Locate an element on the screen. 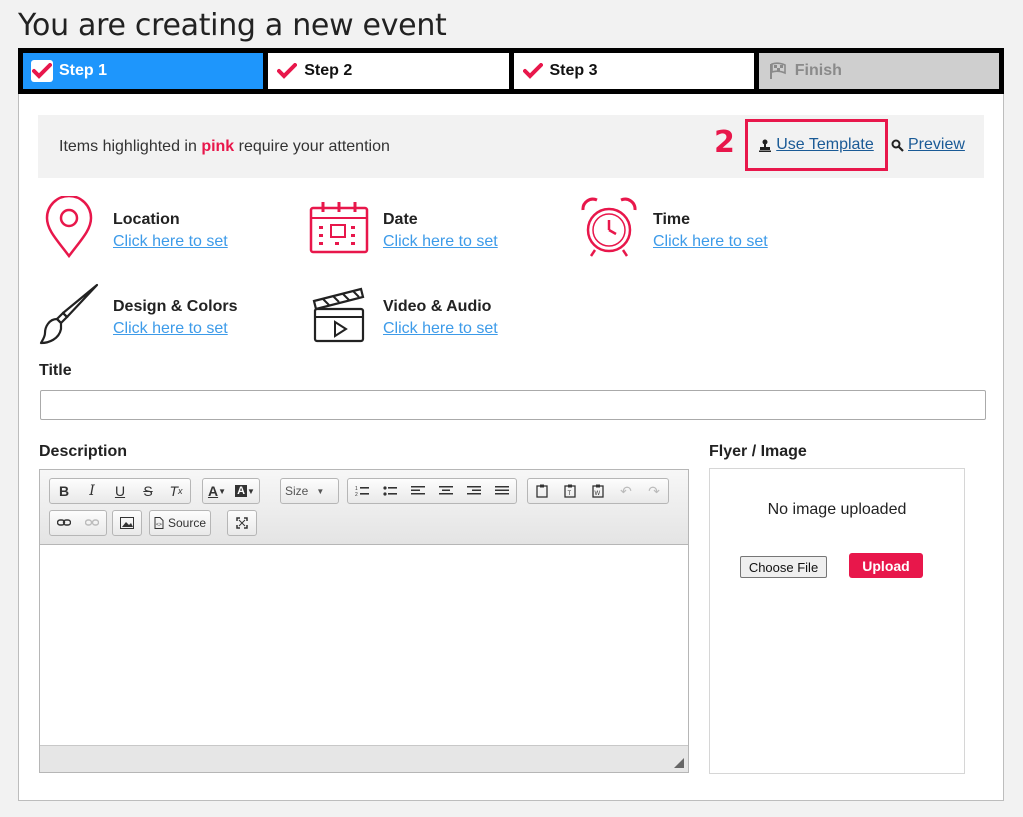  justify-icon is located at coordinates (502, 491).